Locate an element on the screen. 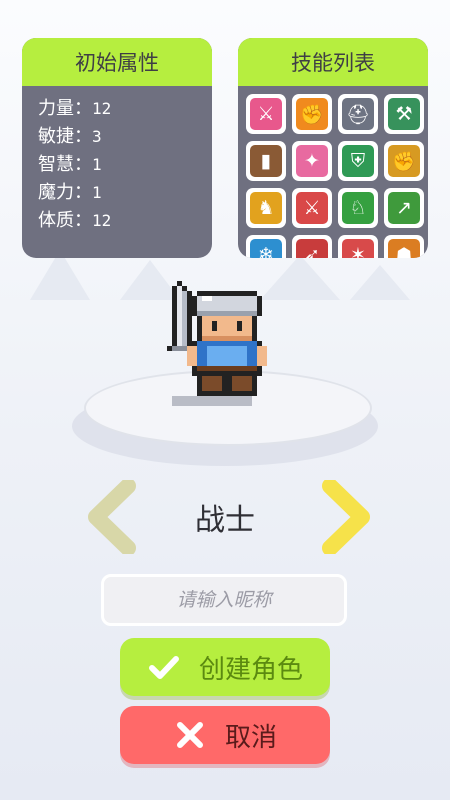  skill-slot: ⚒ is located at coordinates (404, 114).